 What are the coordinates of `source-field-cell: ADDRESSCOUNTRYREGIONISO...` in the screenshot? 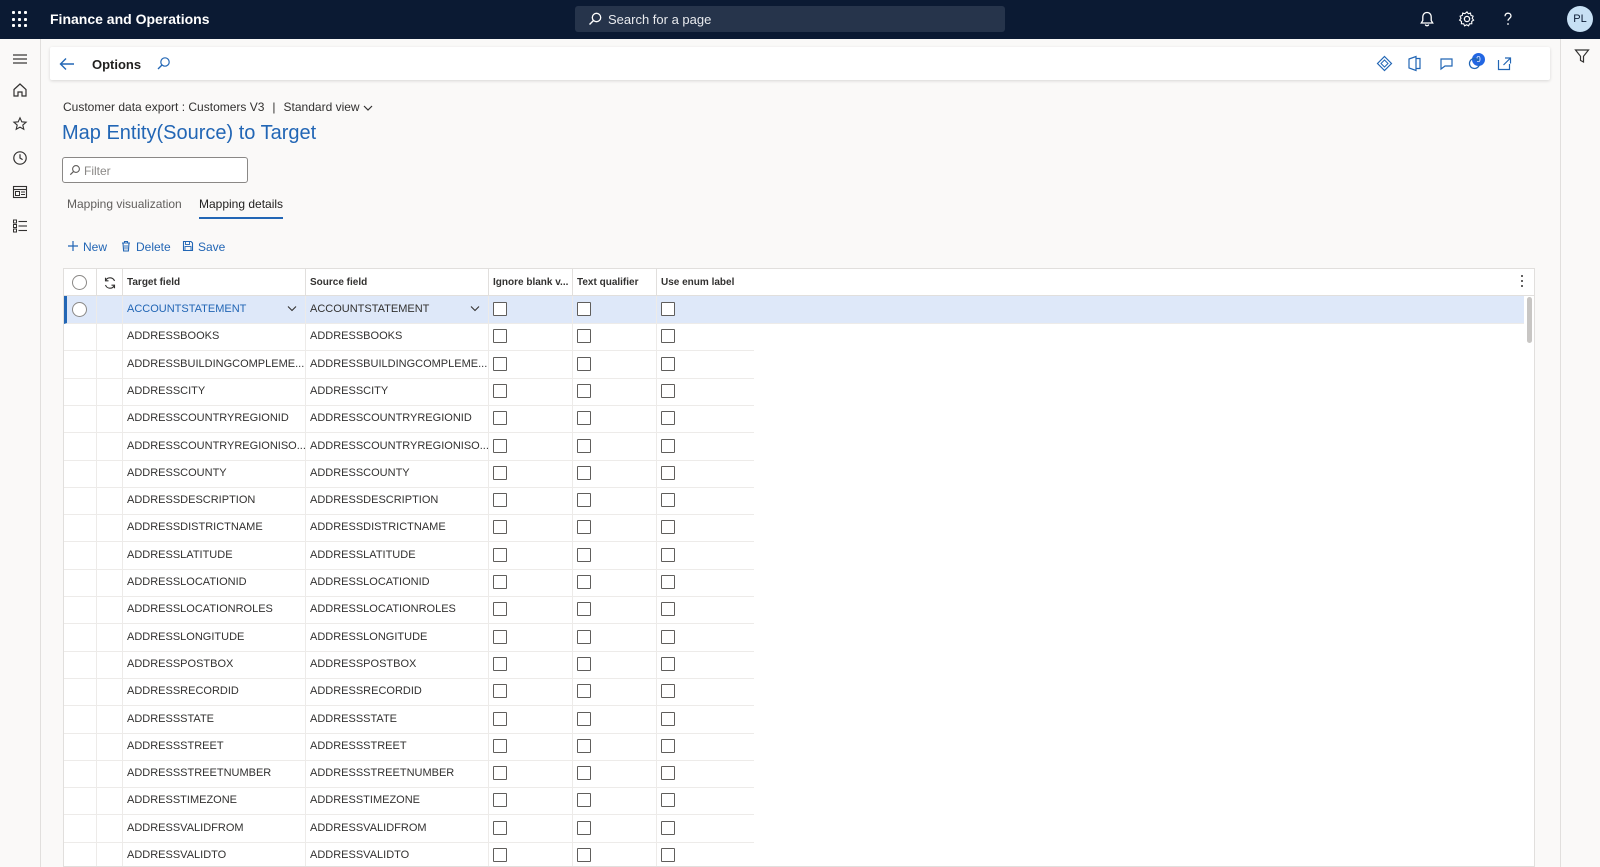 It's located at (397, 446).